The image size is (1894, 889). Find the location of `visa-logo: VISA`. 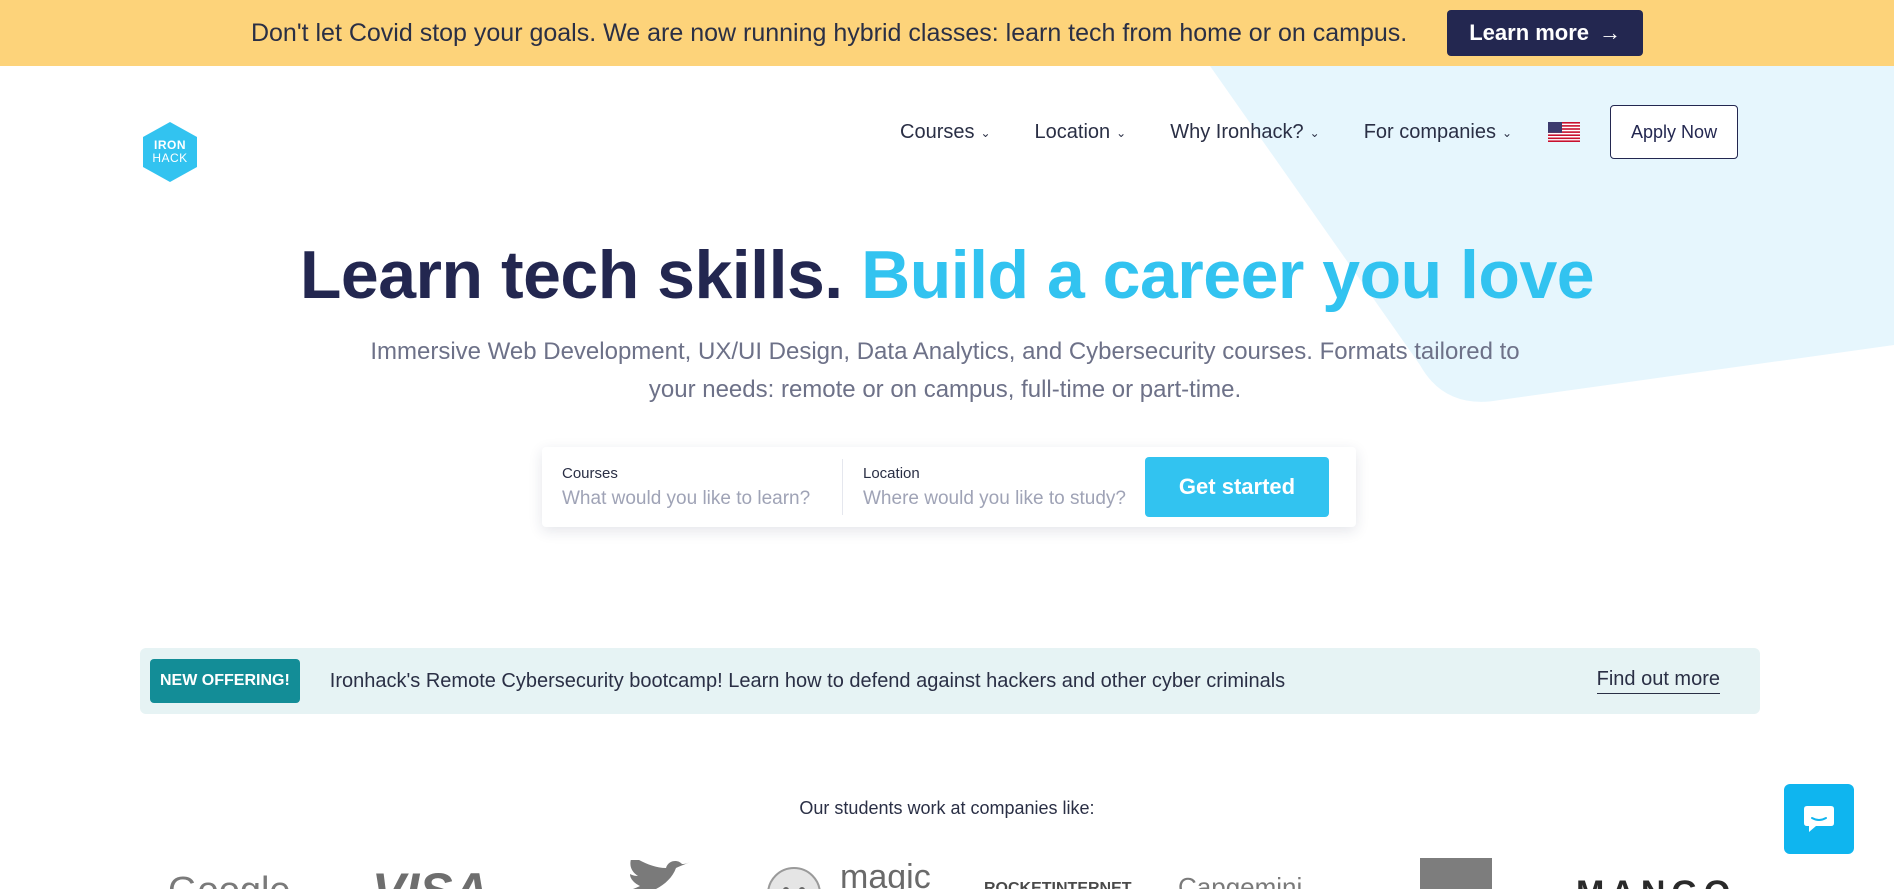

visa-logo: VISA is located at coordinates (430, 875).